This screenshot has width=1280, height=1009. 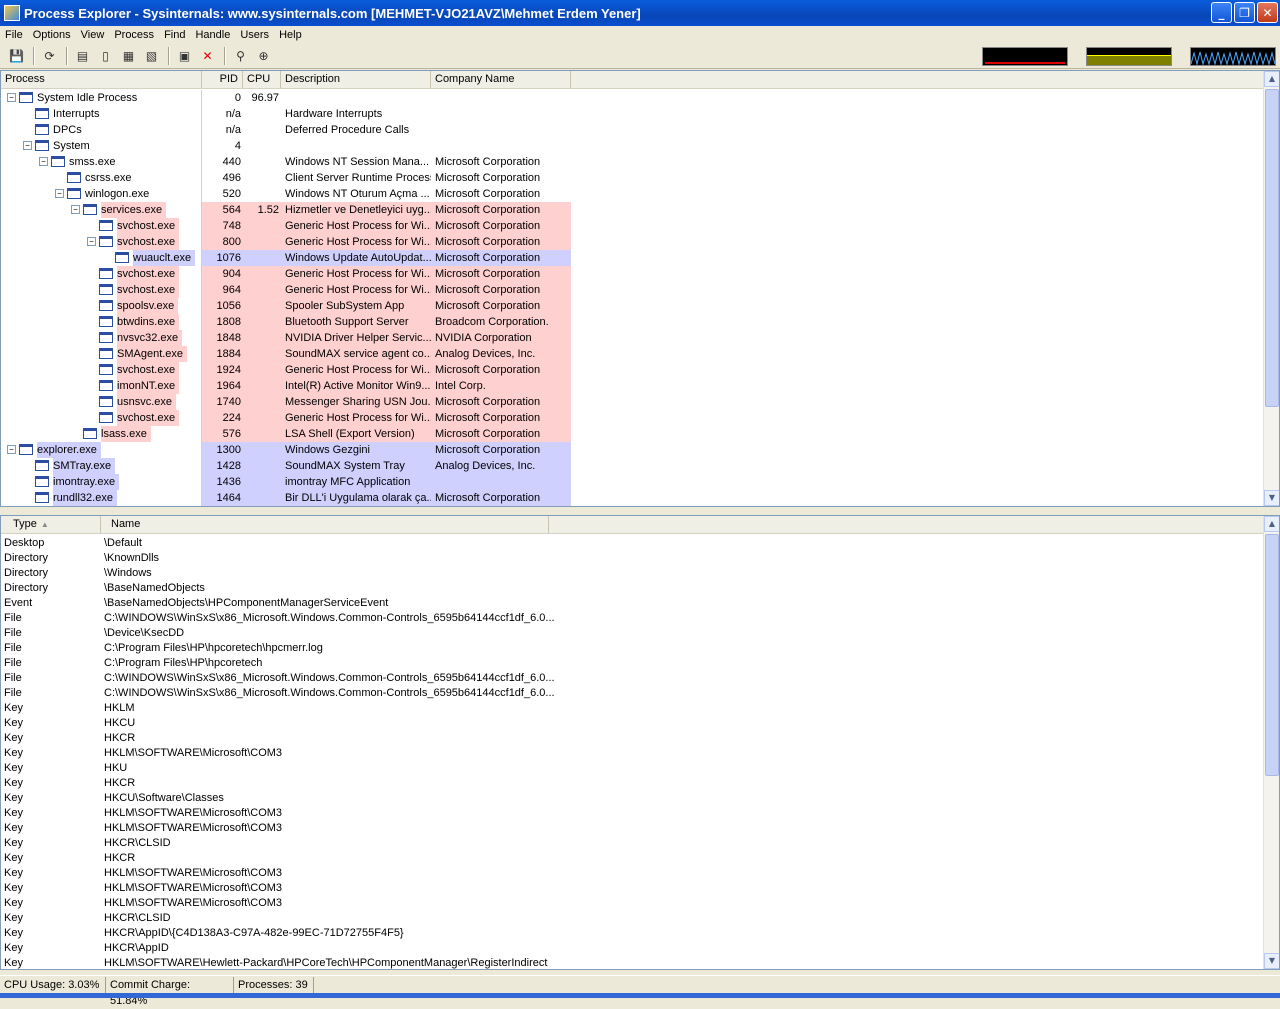 What do you see at coordinates (51, 524) in the screenshot?
I see `column-type: Type ▲` at bounding box center [51, 524].